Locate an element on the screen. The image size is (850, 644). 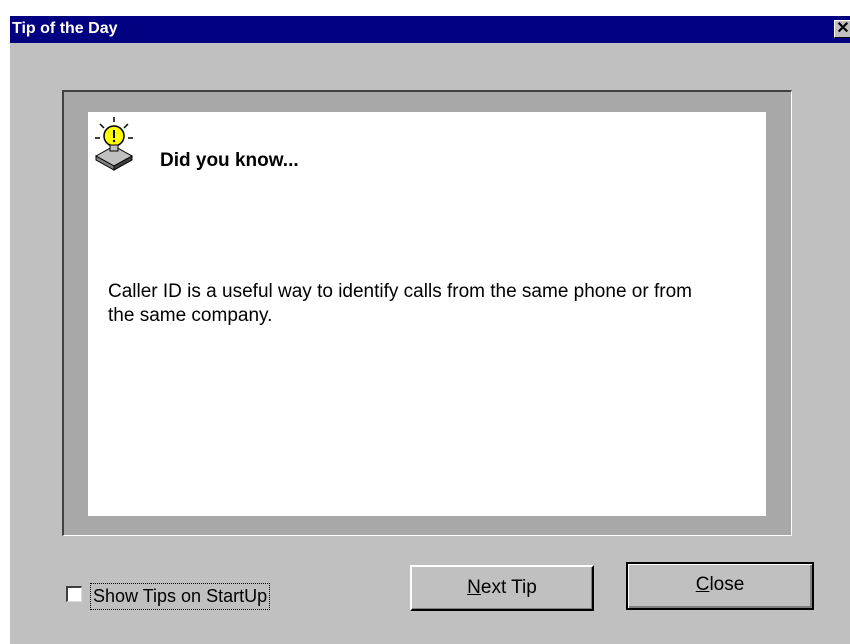
next-tip-label: ext Tip is located at coordinates (508, 587).